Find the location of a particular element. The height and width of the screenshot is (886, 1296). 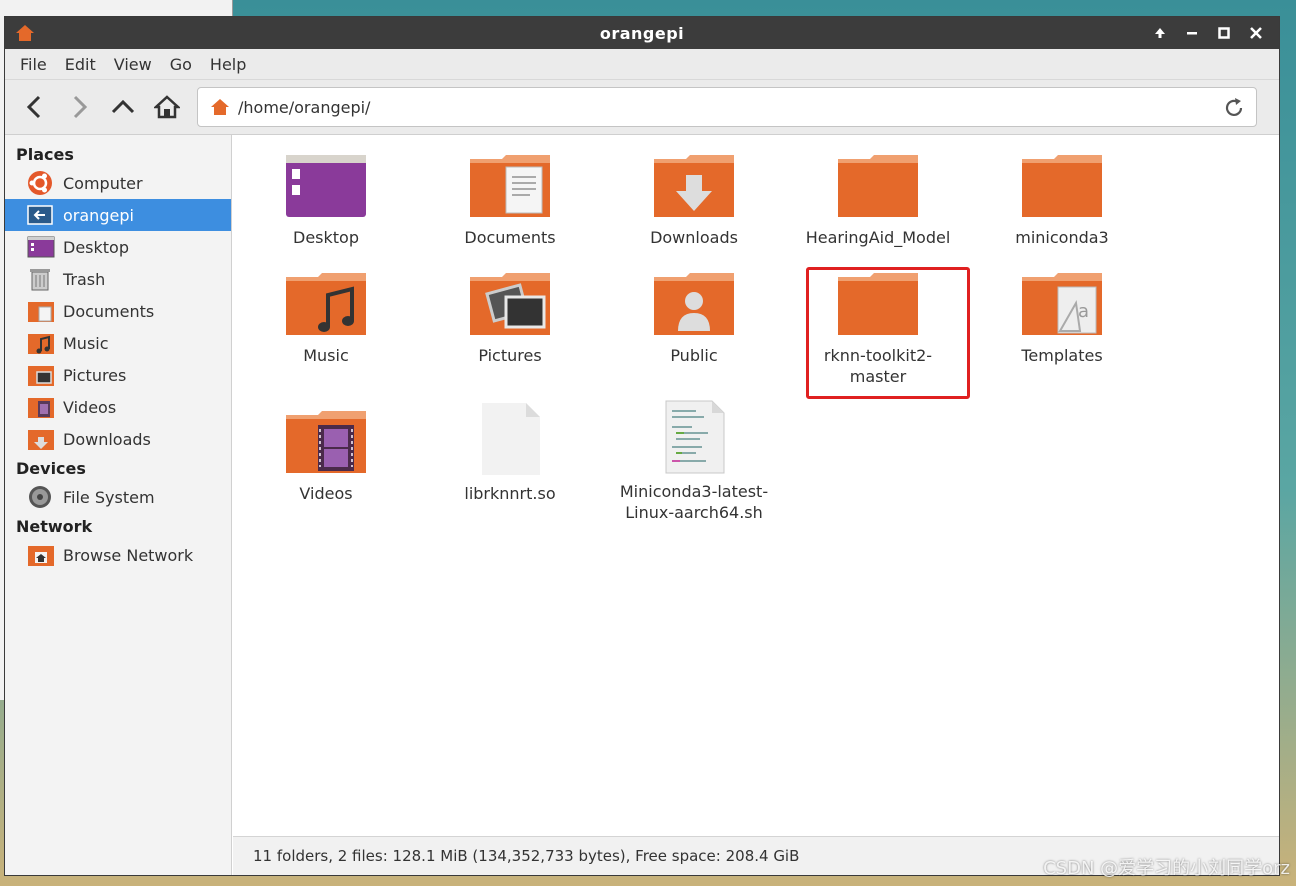

file-item-public: Public is located at coordinates (694, 317).